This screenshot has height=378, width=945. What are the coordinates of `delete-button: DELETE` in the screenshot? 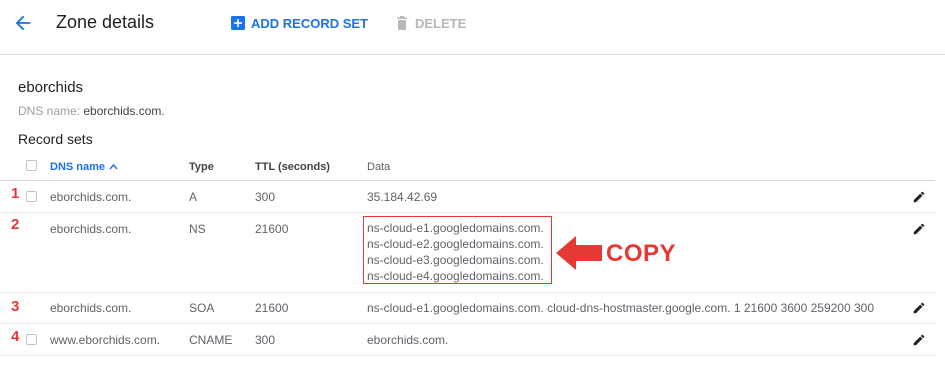 It's located at (430, 23).